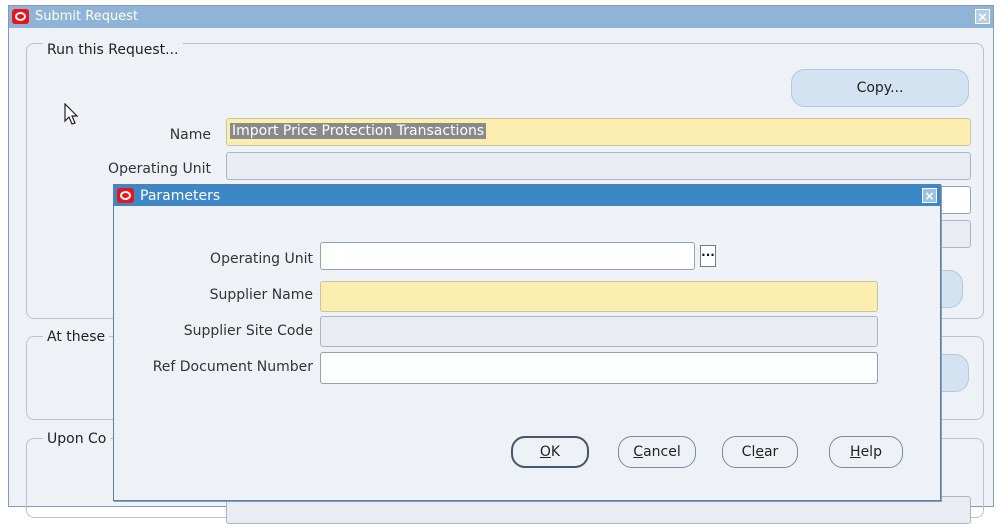 This screenshot has height=524, width=1002. I want to click on supplier-site-code-input, so click(599, 331).